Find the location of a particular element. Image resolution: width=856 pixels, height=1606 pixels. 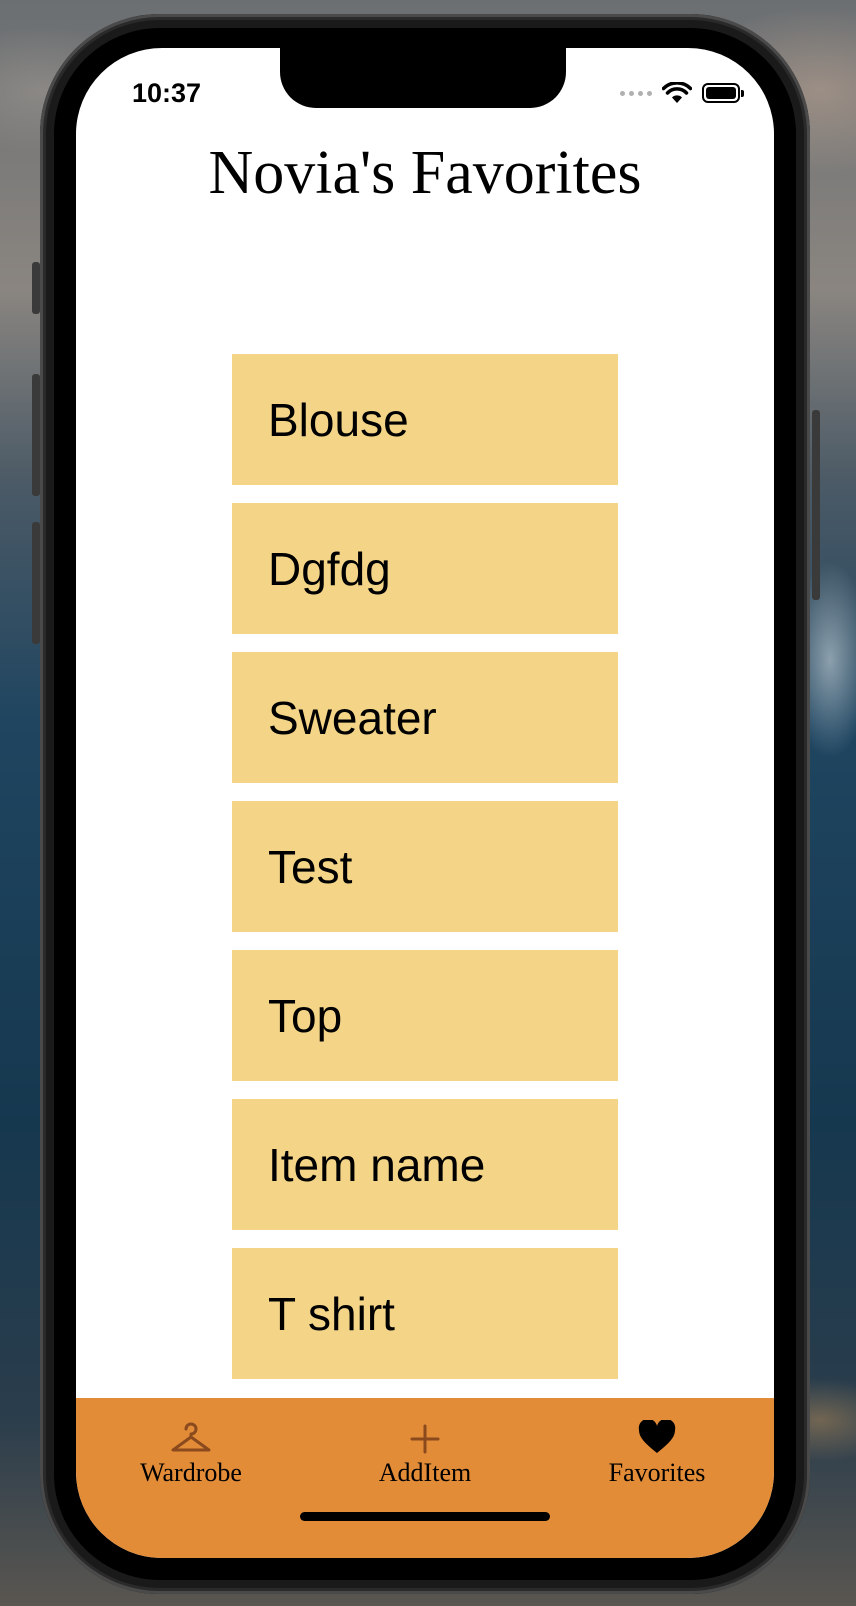

cellular-signal-icon is located at coordinates (636, 93).